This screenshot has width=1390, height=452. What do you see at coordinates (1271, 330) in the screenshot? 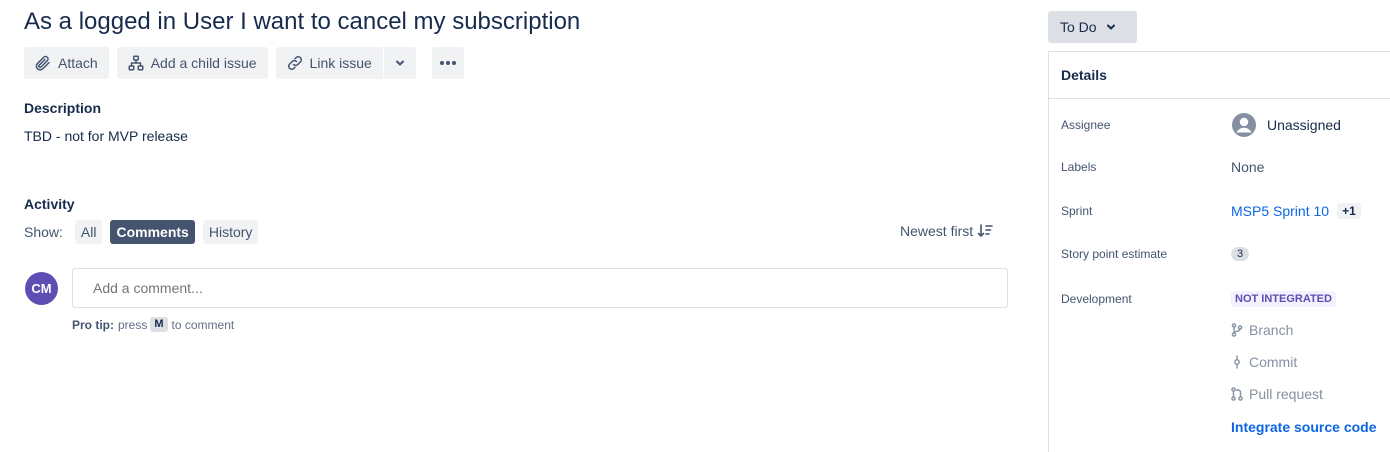
I see `branch-label: Branch` at bounding box center [1271, 330].